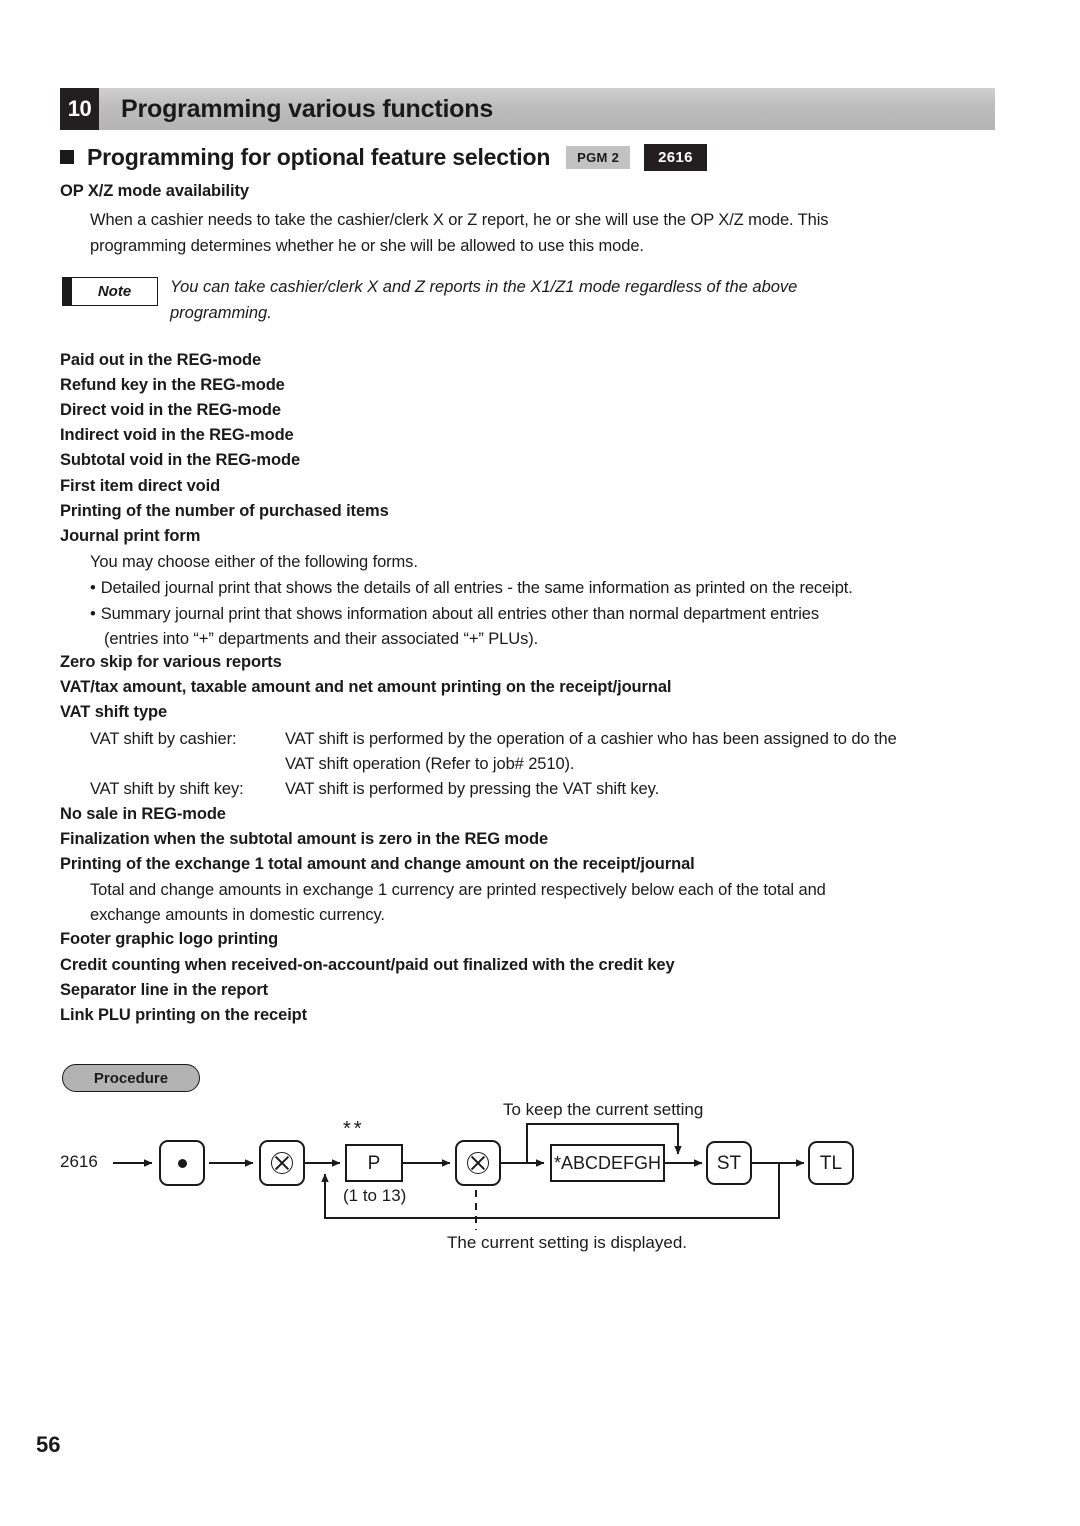 The image size is (1080, 1526). I want to click on procedure-badge: Procedure, so click(131, 1078).